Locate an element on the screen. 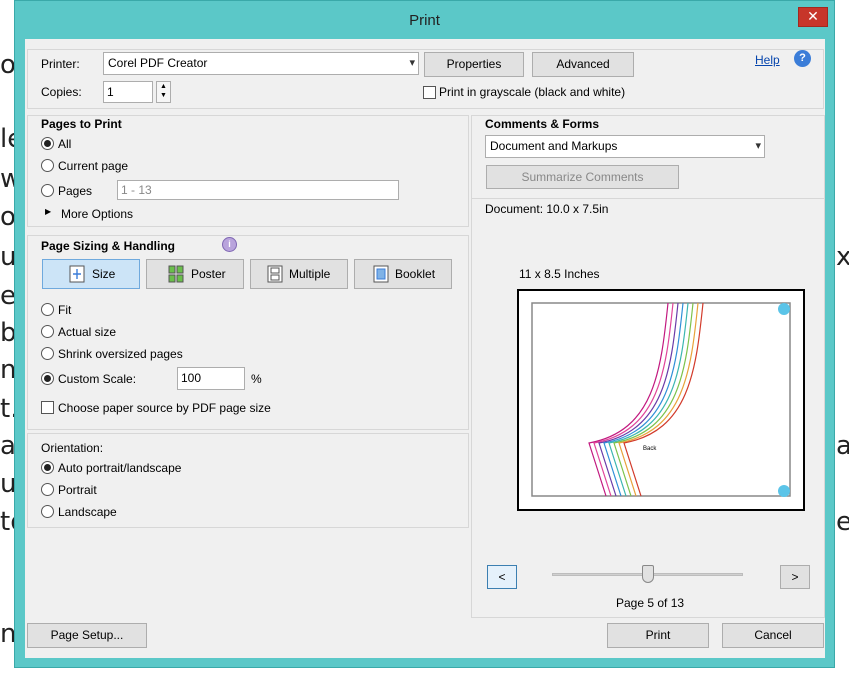  print-preview: Back is located at coordinates (661, 400).